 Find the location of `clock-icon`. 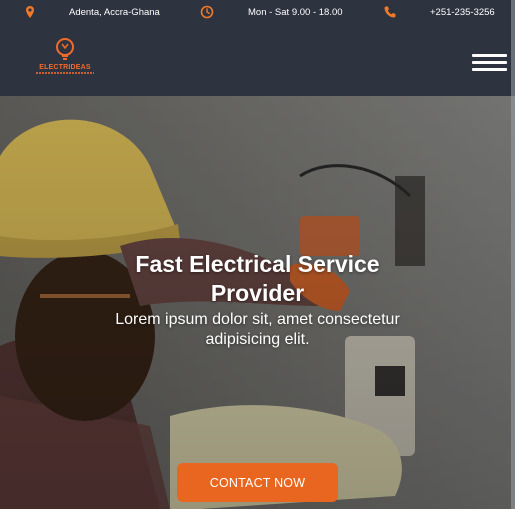

clock-icon is located at coordinates (207, 12).